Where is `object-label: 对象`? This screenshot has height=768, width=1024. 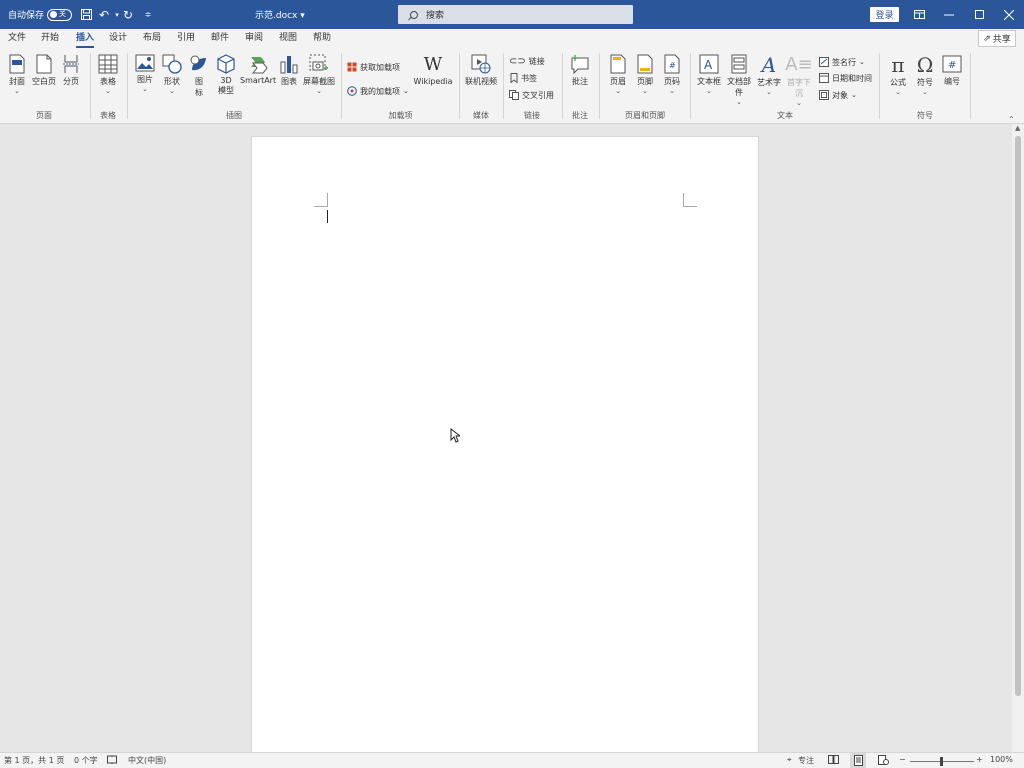 object-label: 对象 is located at coordinates (840, 95).